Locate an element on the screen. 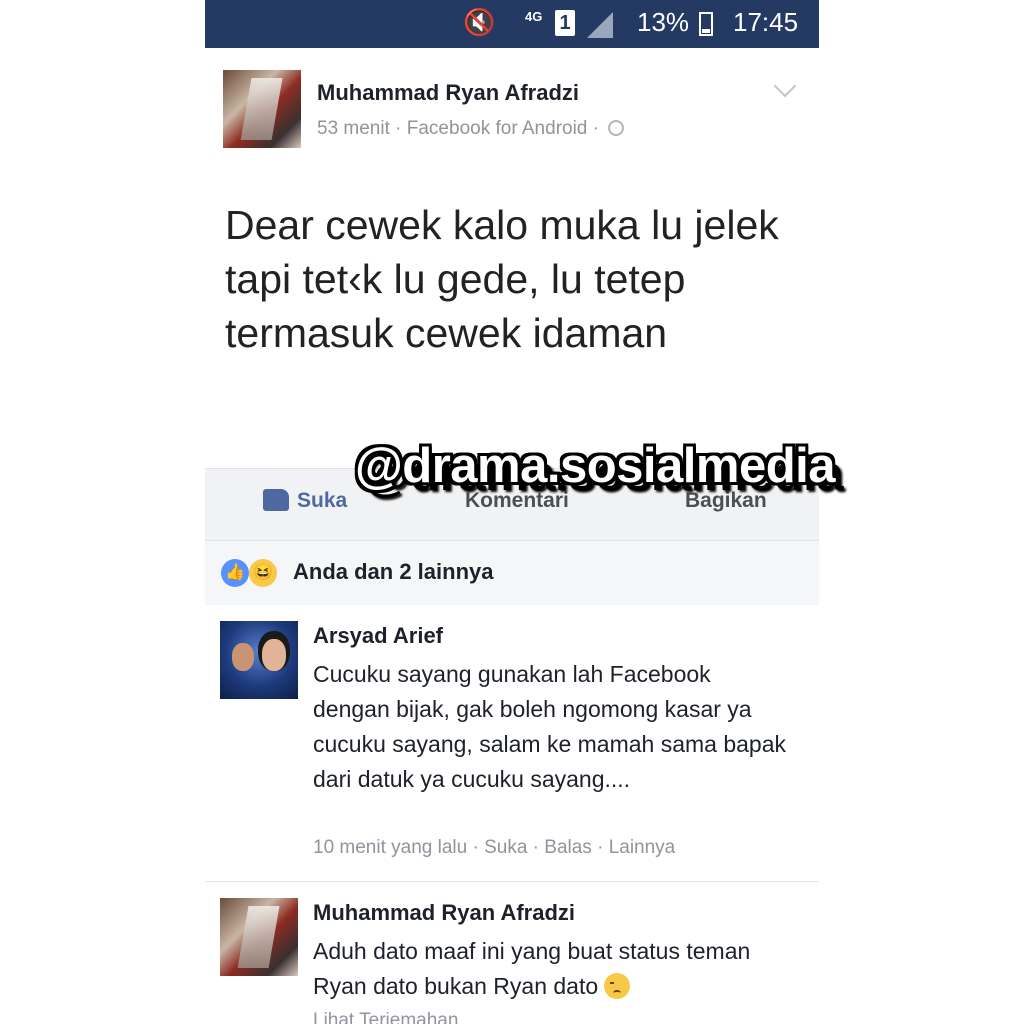  haha-reaction-icon: 😆 is located at coordinates (263, 573).